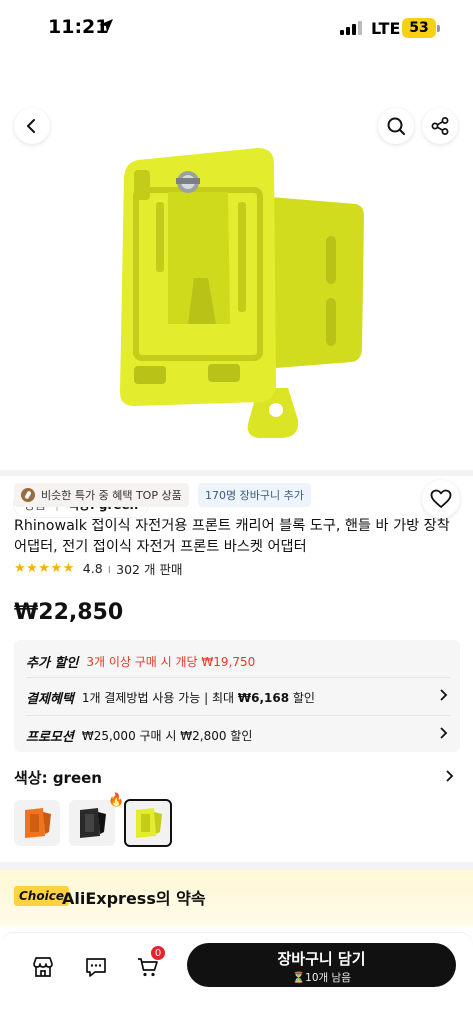 The image size is (473, 1024). I want to click on green-adapter-thumbnail, so click(149, 823).